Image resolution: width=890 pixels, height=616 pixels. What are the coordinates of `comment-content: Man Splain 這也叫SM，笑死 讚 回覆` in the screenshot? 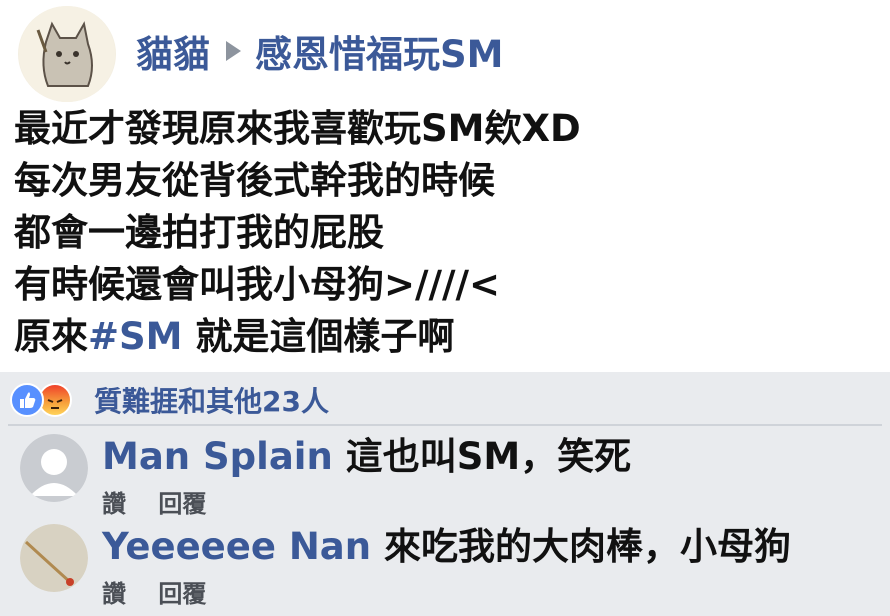 It's located at (366, 476).